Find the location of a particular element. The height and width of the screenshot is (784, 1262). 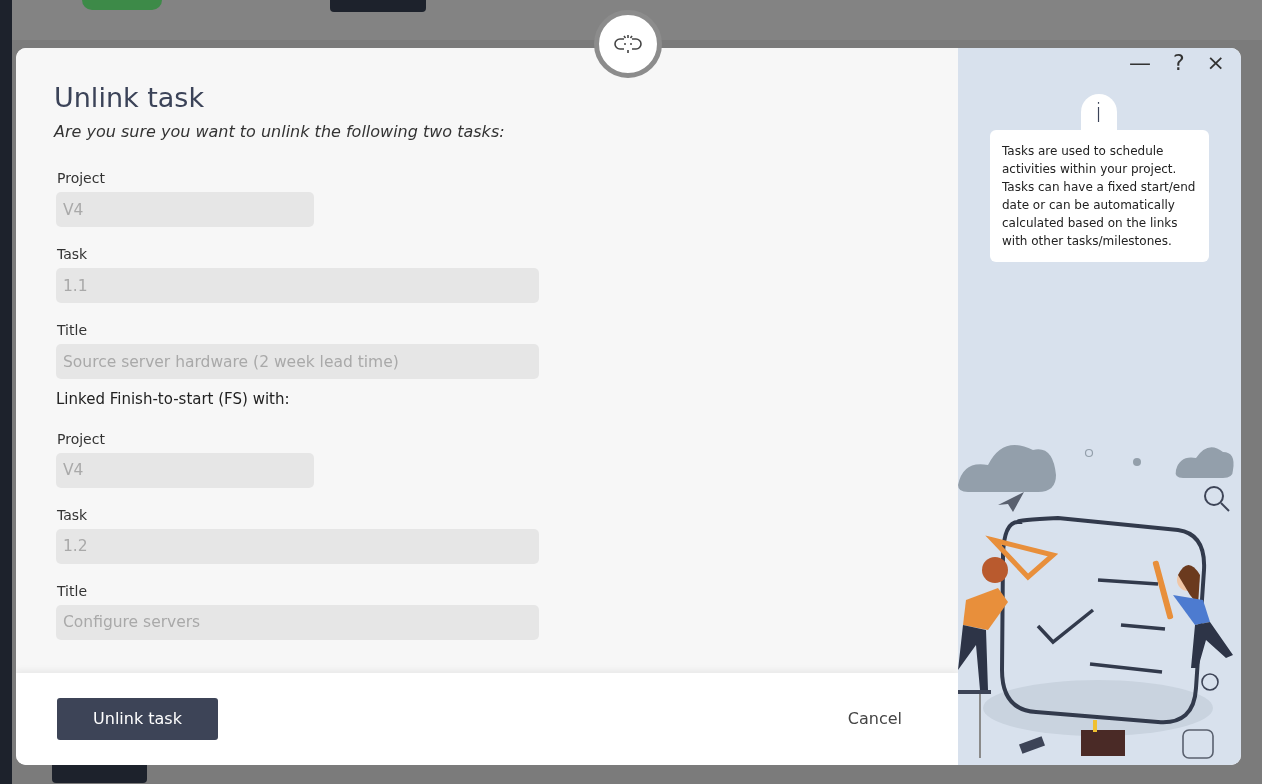

info-text: Tasks are used to schedule activities within your project. Tasks can have a fixed start/end date or can be automatically calculated based on the links with other tasks/milestones. is located at coordinates (1099, 196).